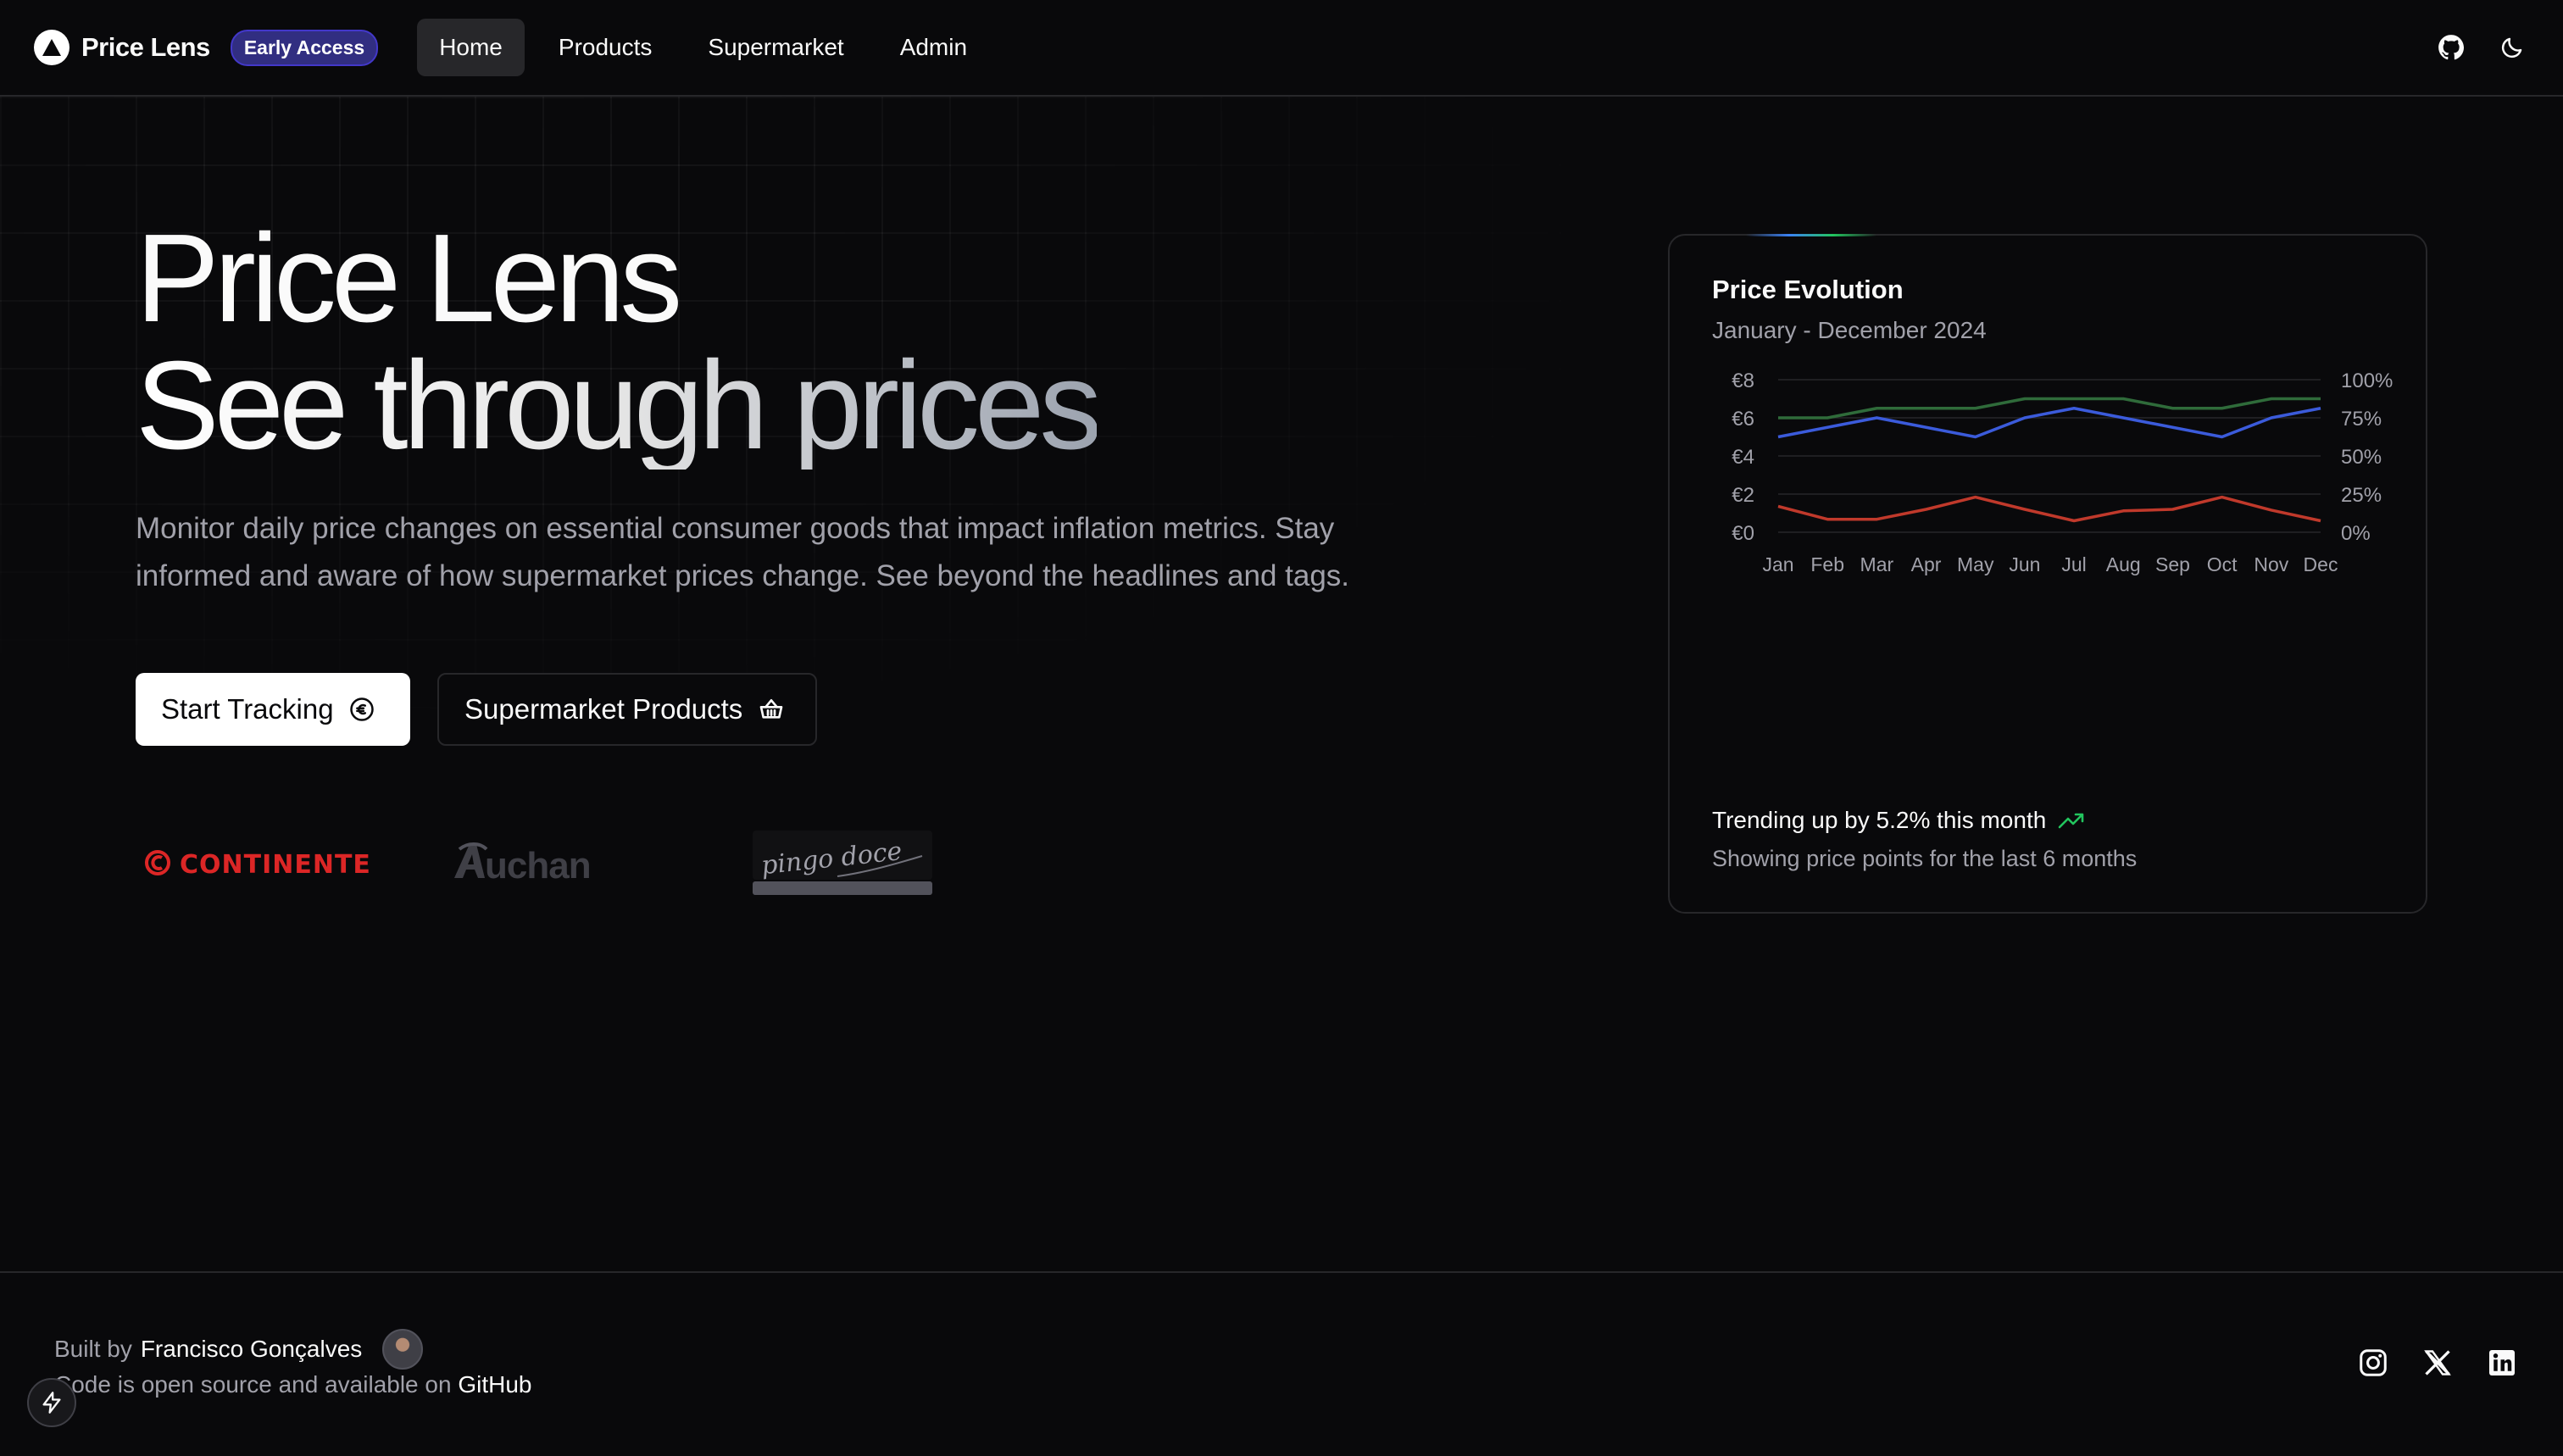  I want to click on x-icon, so click(2437, 1363).